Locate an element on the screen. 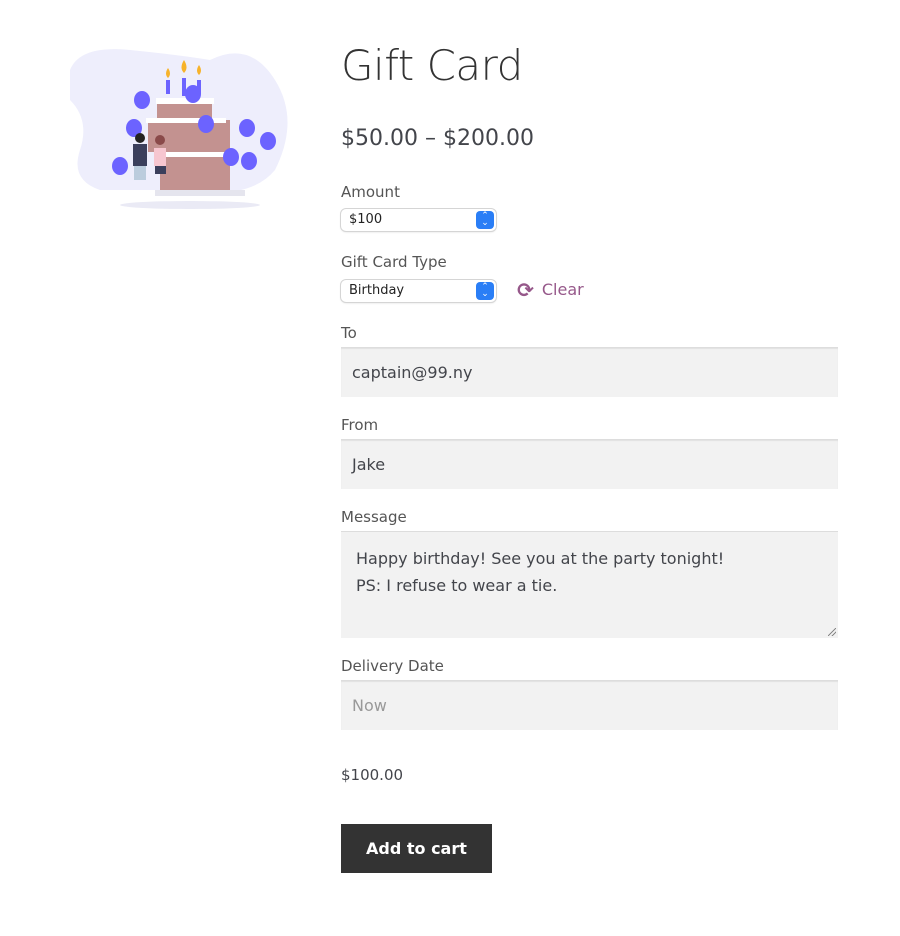 This screenshot has width=900, height=936. clear-button: ⟳ Clear is located at coordinates (550, 290).